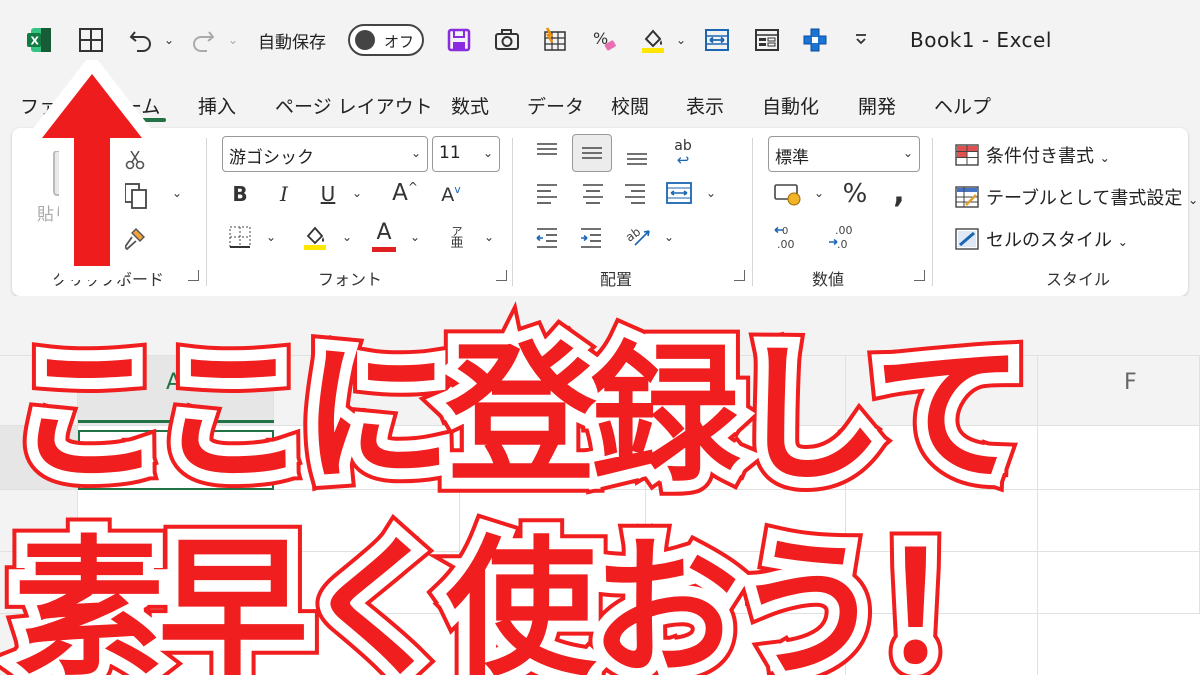  What do you see at coordinates (325, 154) in the screenshot?
I see `font-name-select: 游ゴシック ⌄` at bounding box center [325, 154].